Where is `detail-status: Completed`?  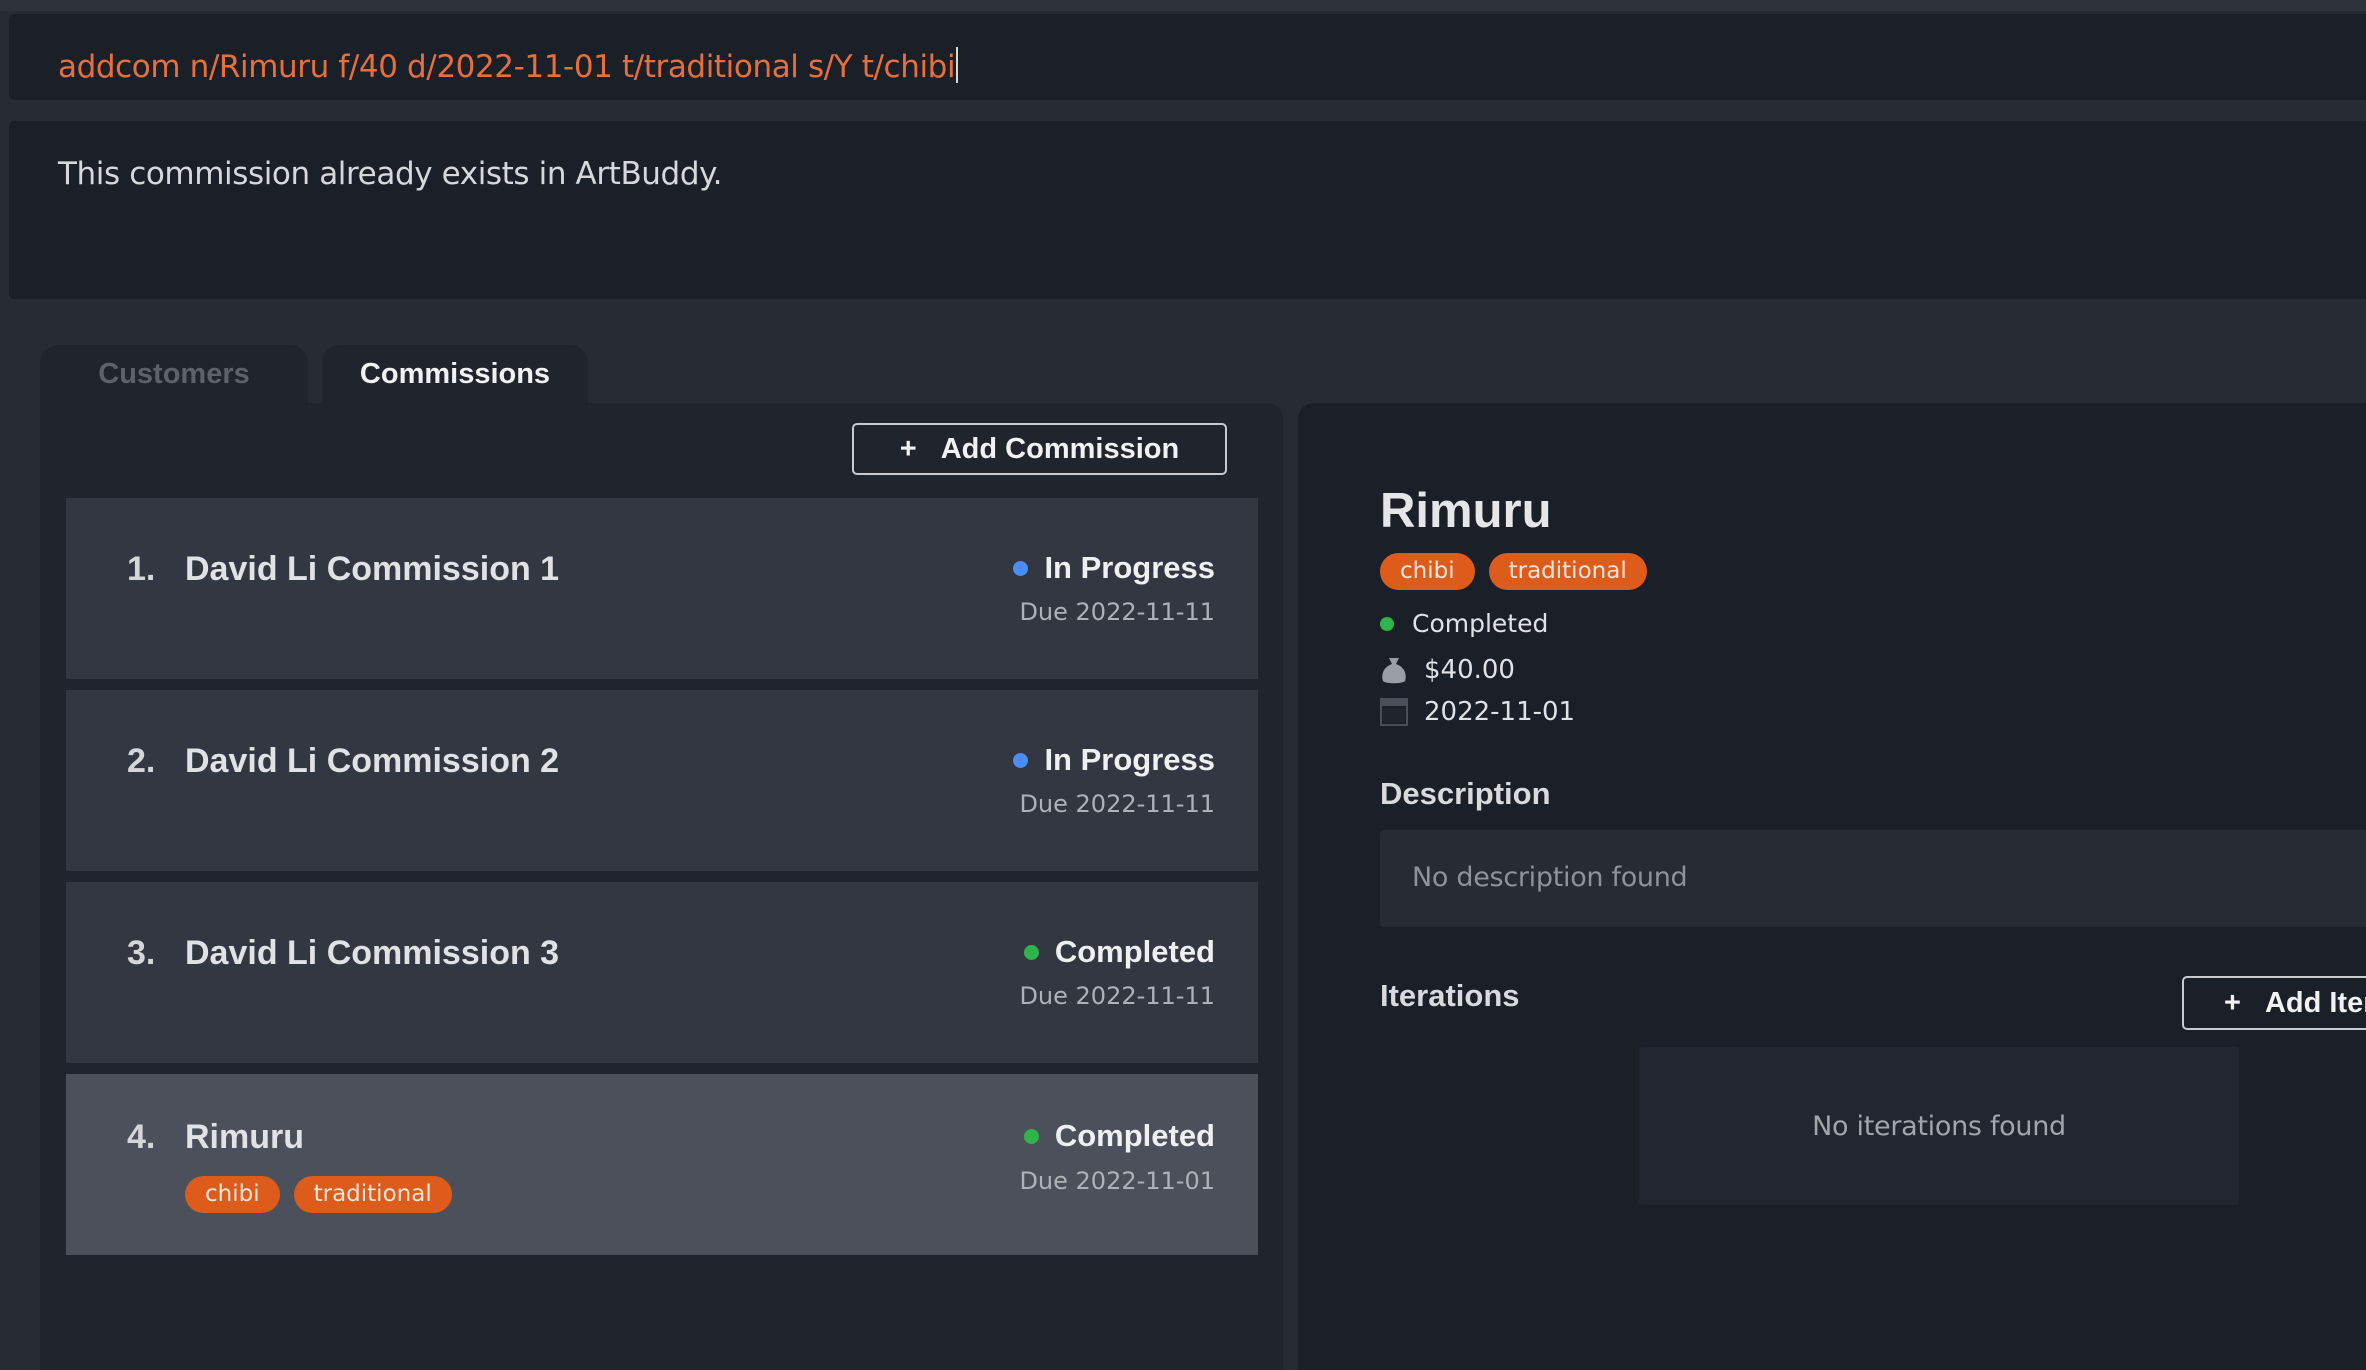 detail-status: Completed is located at coordinates (1464, 623).